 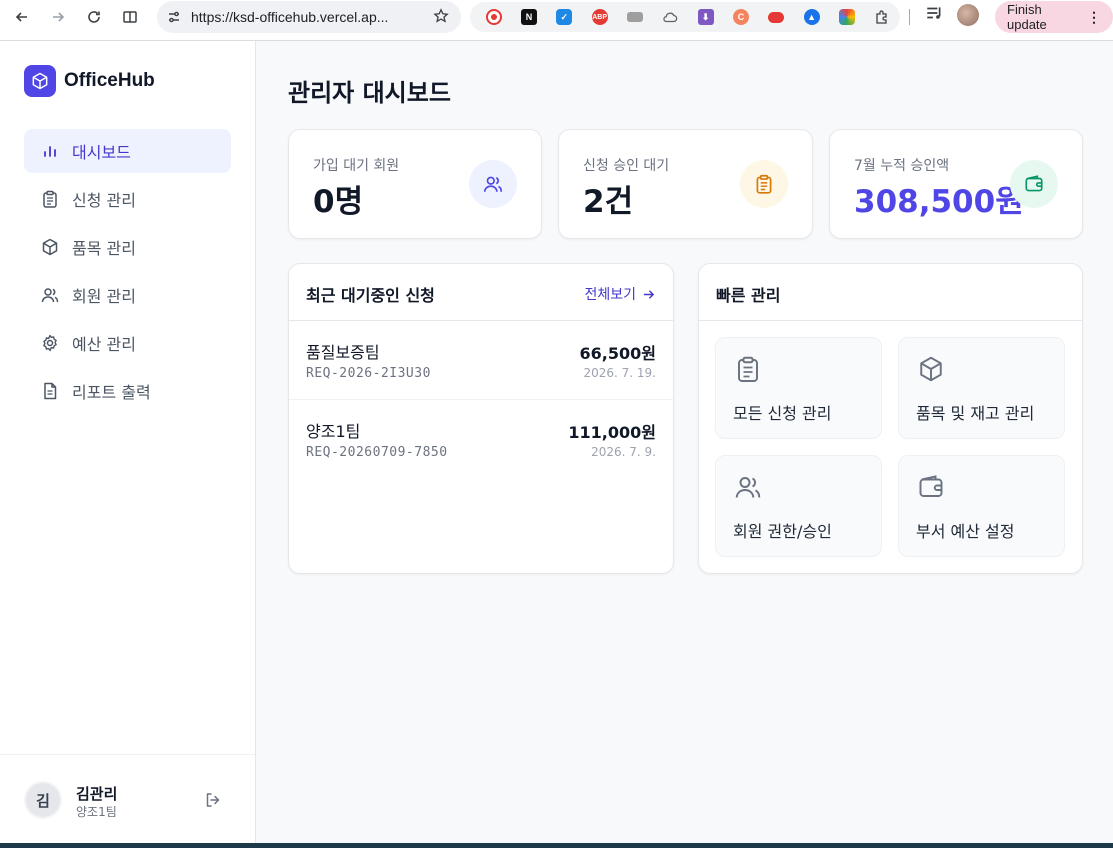 I want to click on extensions-bar: N ✓ ABP ⬇ C ▲, so click(x=685, y=17).